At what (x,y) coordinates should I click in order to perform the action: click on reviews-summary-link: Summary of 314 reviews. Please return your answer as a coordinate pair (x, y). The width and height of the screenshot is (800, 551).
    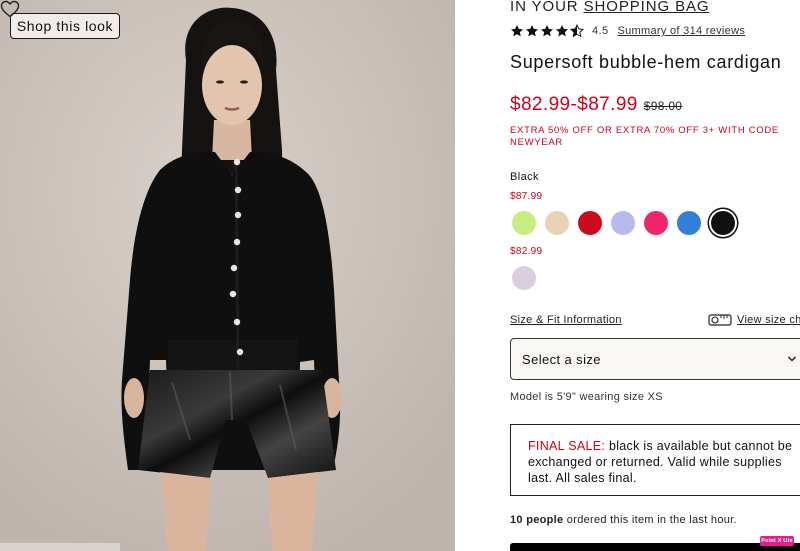
    Looking at the image, I should click on (682, 31).